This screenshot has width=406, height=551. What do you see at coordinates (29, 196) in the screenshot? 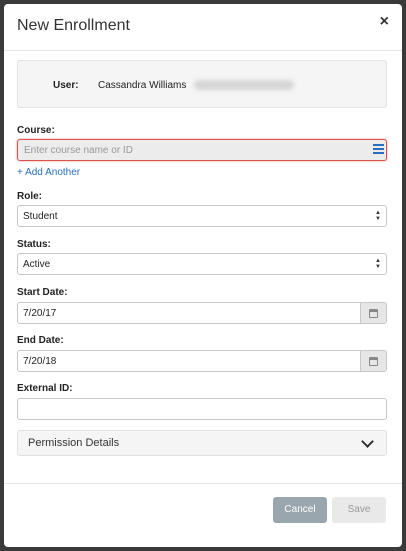
I see `role-label: Role:` at bounding box center [29, 196].